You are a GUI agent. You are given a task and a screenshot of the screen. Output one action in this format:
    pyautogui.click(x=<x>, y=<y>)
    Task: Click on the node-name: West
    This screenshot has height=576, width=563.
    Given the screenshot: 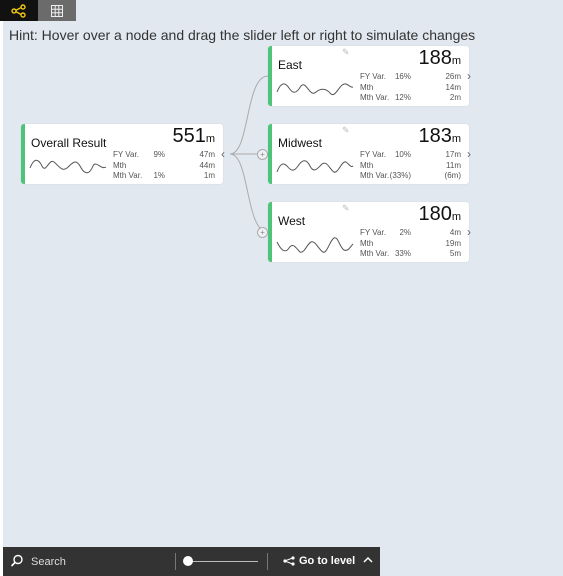 What is the action you would take?
    pyautogui.click(x=292, y=221)
    